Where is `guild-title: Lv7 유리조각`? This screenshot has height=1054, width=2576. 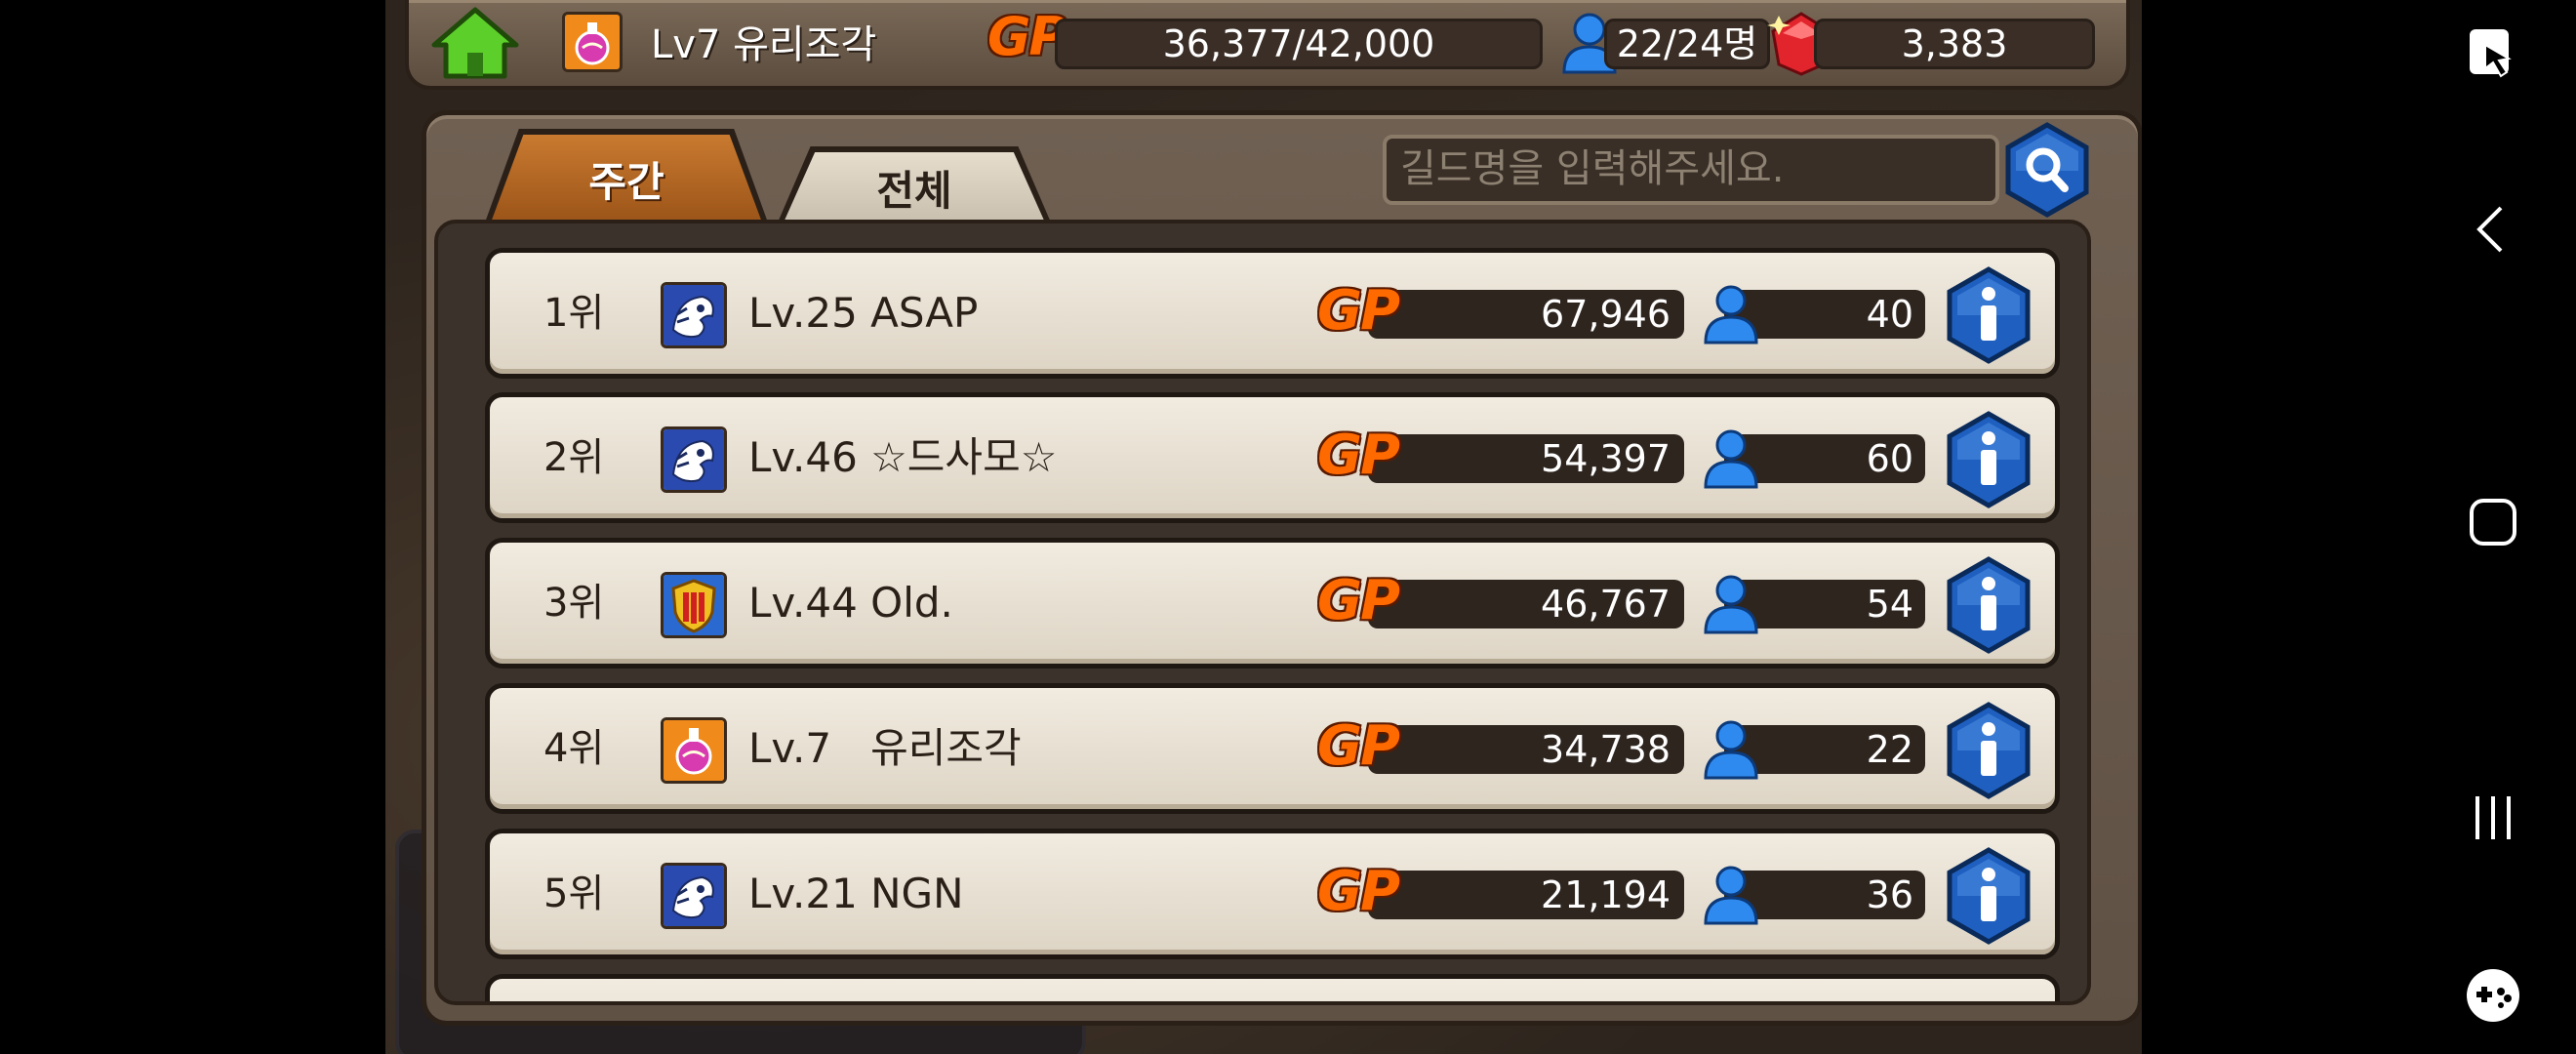 guild-title: Lv7 유리조각 is located at coordinates (764, 44).